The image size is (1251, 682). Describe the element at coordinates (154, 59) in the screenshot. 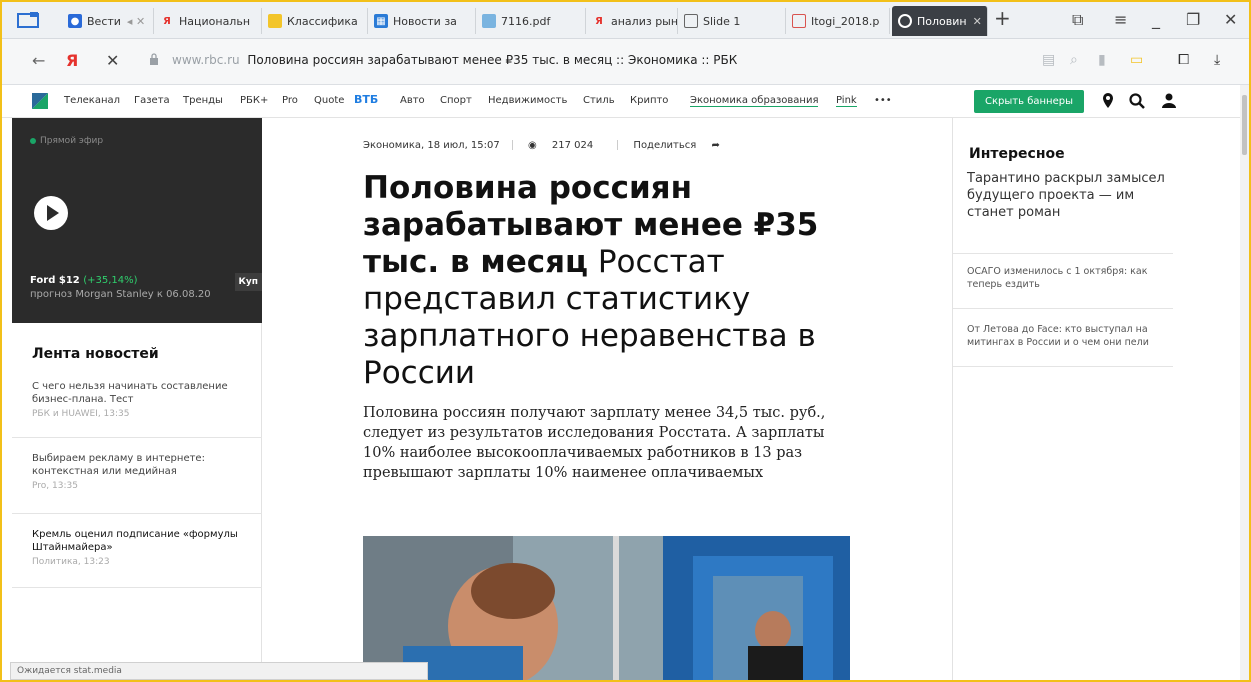

I see `lock-icon` at that location.